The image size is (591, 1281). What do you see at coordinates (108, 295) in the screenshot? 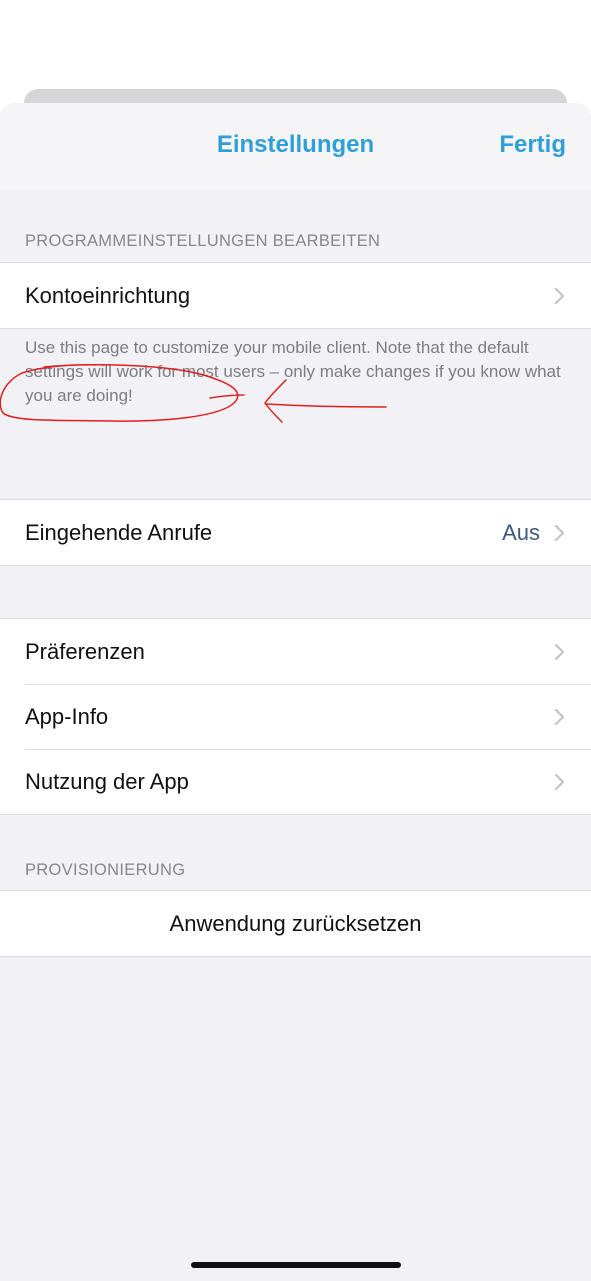
I see `account-setup-label: Kontoeinrichtung` at bounding box center [108, 295].